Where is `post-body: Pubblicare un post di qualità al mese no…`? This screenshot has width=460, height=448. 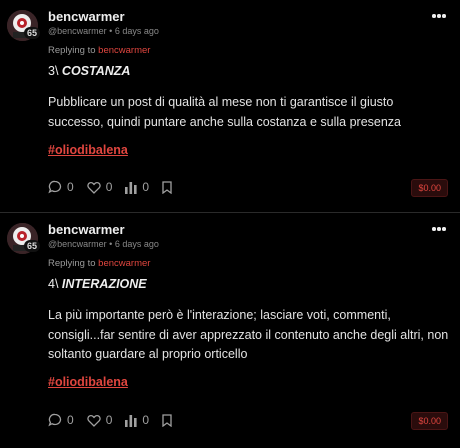
post-body: Pubblicare un post di qualità al mese no… is located at coordinates (224, 112).